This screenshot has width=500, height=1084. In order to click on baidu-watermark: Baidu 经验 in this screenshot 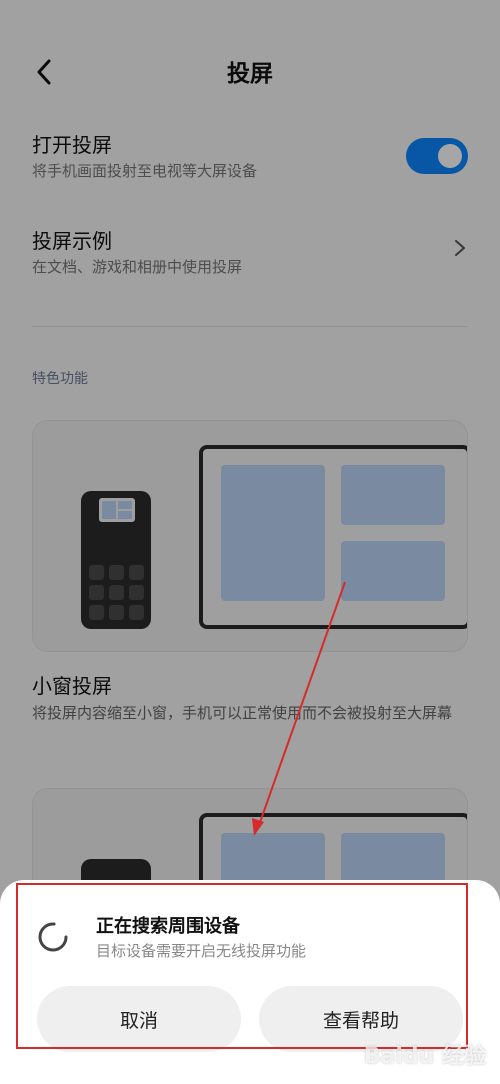, I will do `click(424, 1056)`.